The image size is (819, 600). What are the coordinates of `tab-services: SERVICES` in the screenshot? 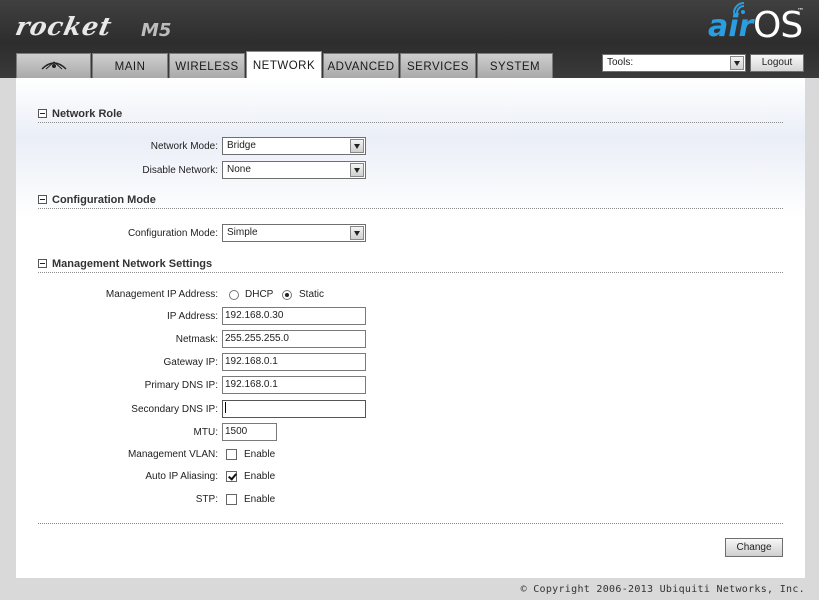 It's located at (438, 65).